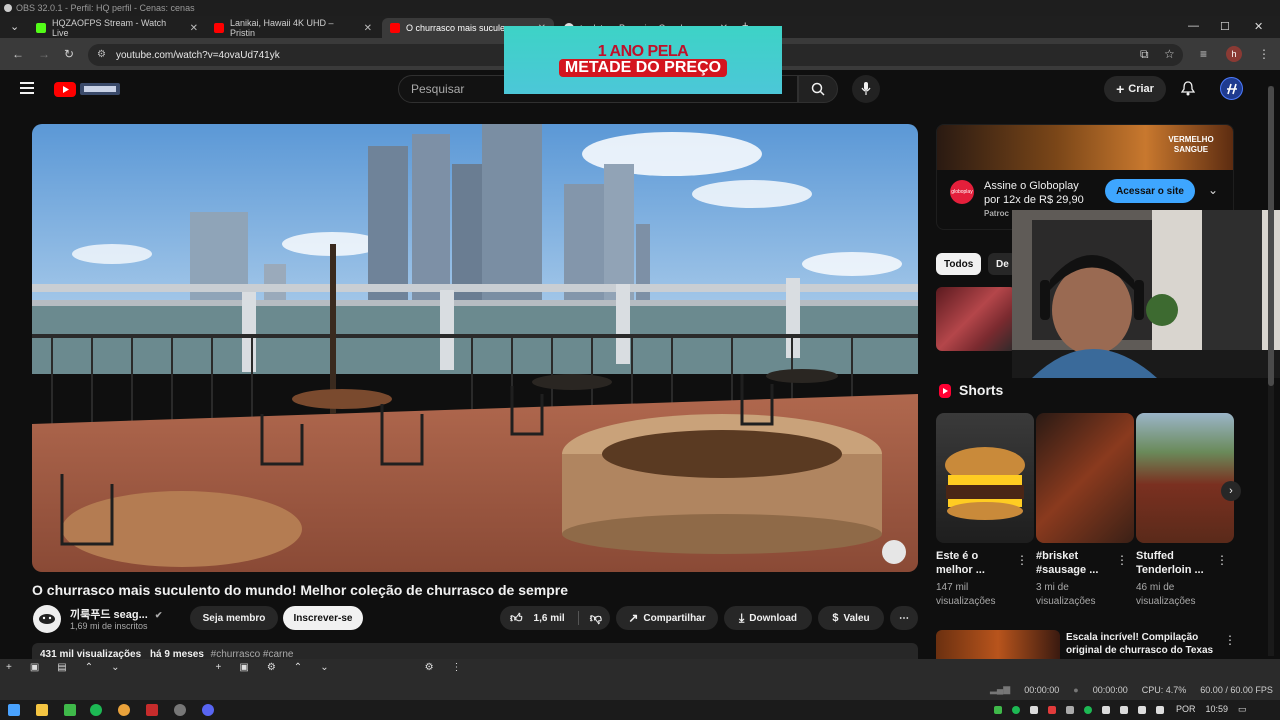 Image resolution: width=1280 pixels, height=720 pixels. I want to click on plus-icon: +, so click(1120, 89).